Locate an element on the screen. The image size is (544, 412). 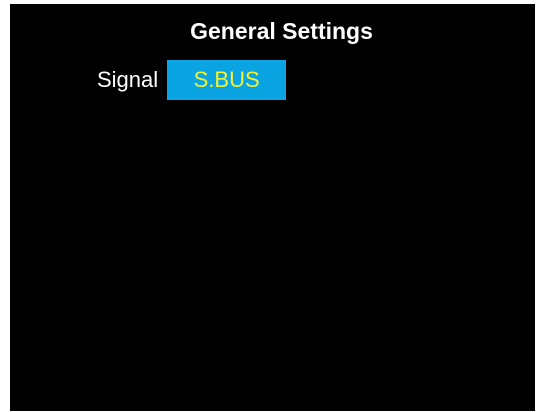
page-title: General Settings is located at coordinates (281, 31).